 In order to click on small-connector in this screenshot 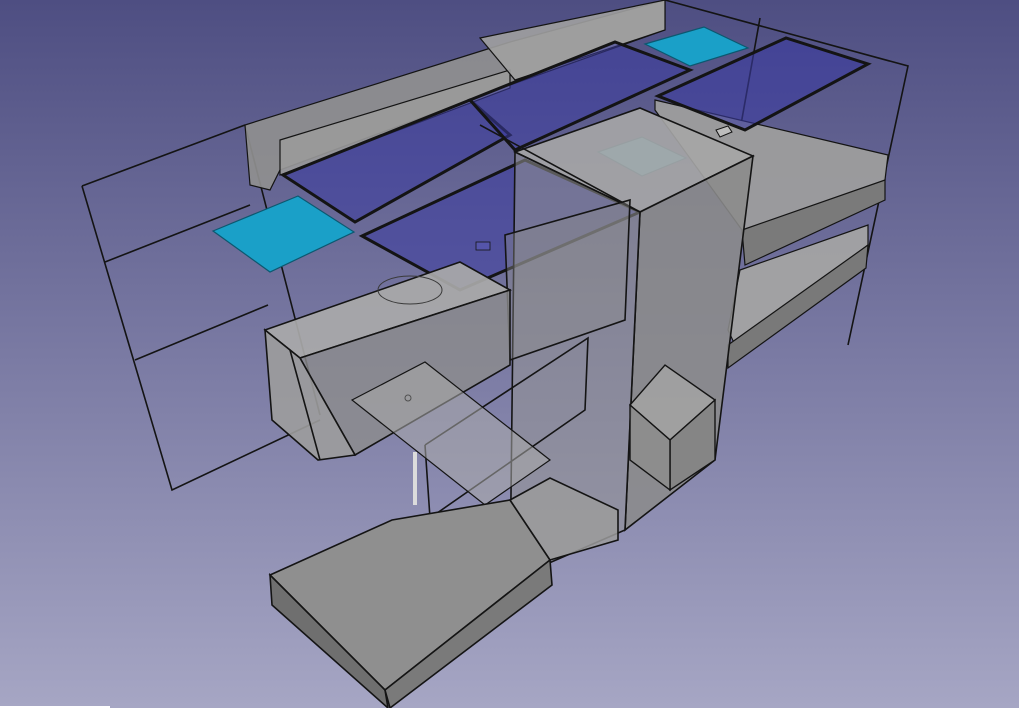, I will do `click(483, 246)`.